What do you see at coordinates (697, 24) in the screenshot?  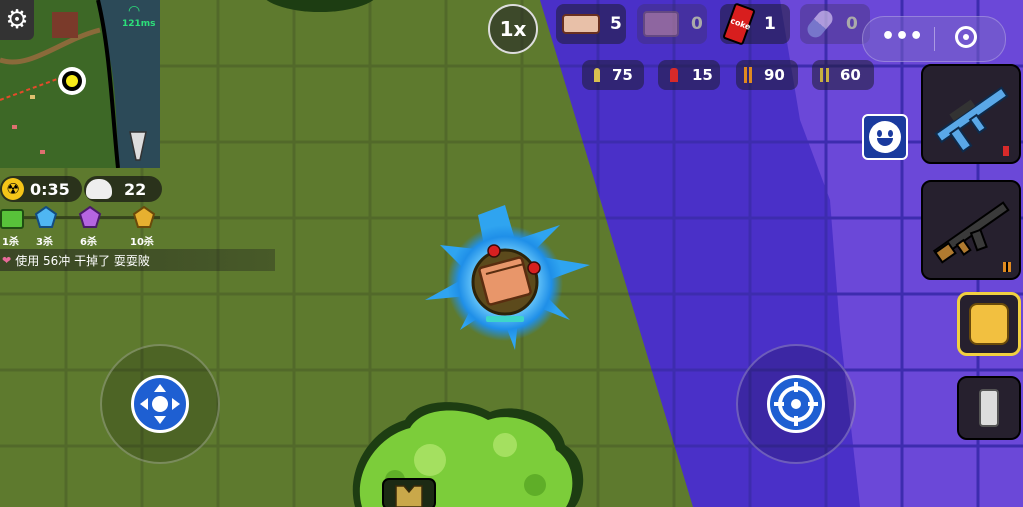 I see `medkit-count: 0` at bounding box center [697, 24].